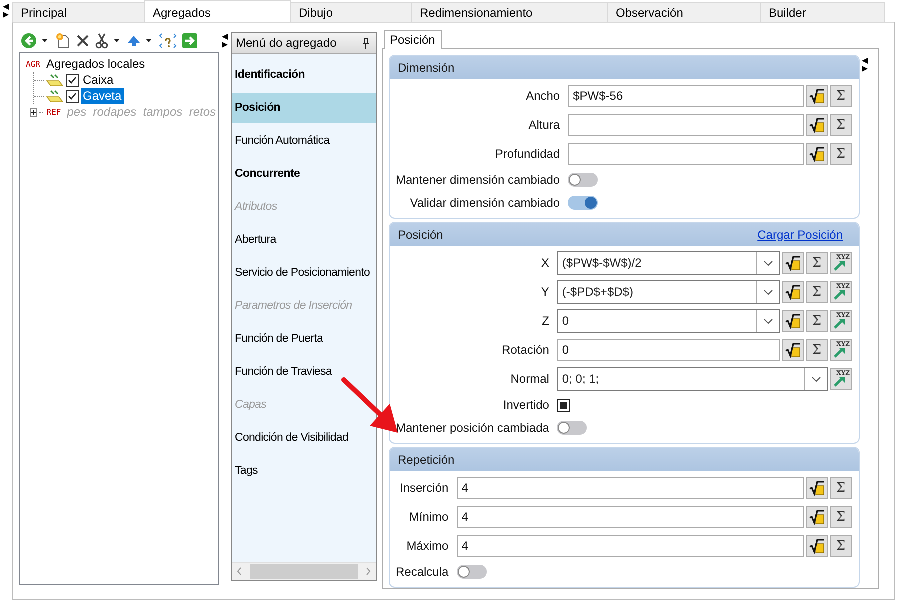  What do you see at coordinates (29, 41) in the screenshot?
I see `back-icon` at bounding box center [29, 41].